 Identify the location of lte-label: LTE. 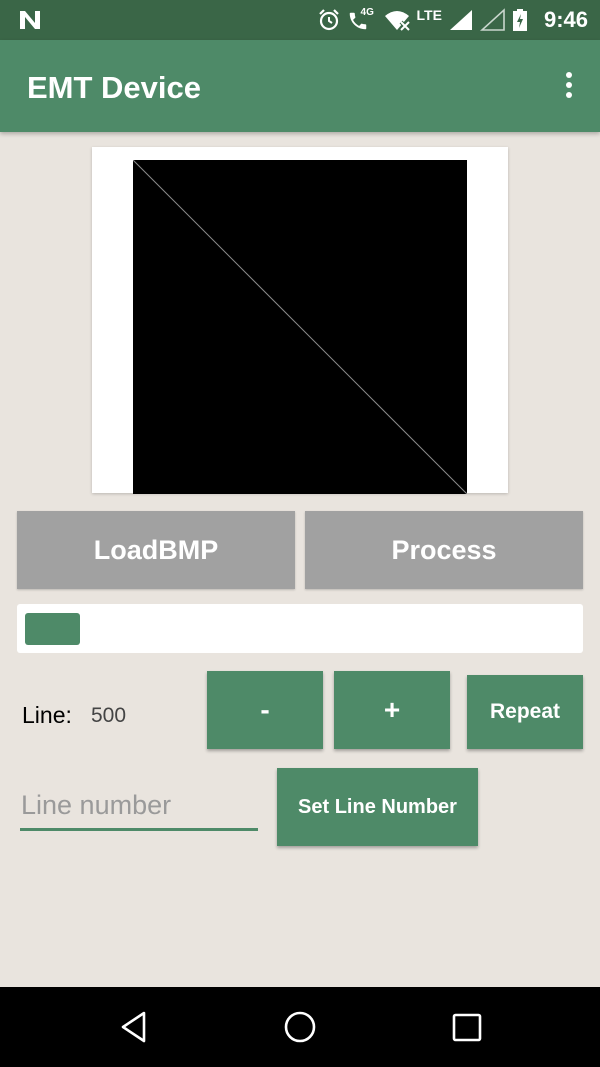
(429, 15).